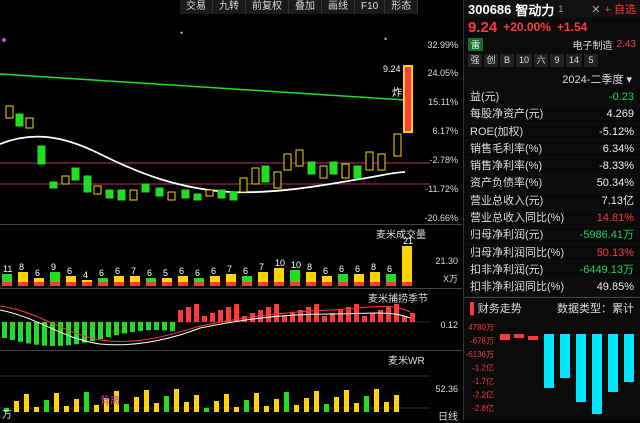 Image resolution: width=640 pixels, height=423 pixels. Describe the element at coordinates (309, 267) in the screenshot. I see `volume-count: 8` at that location.